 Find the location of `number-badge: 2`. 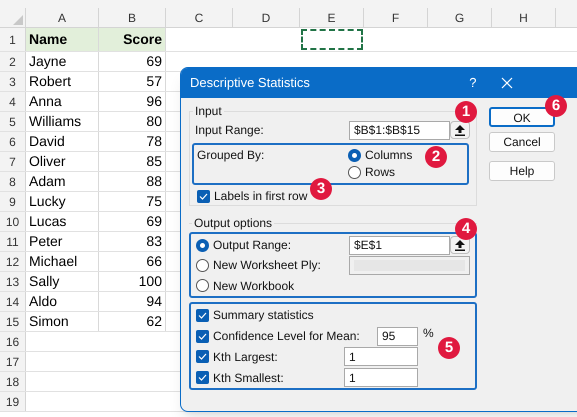

number-badge: 2 is located at coordinates (436, 157).